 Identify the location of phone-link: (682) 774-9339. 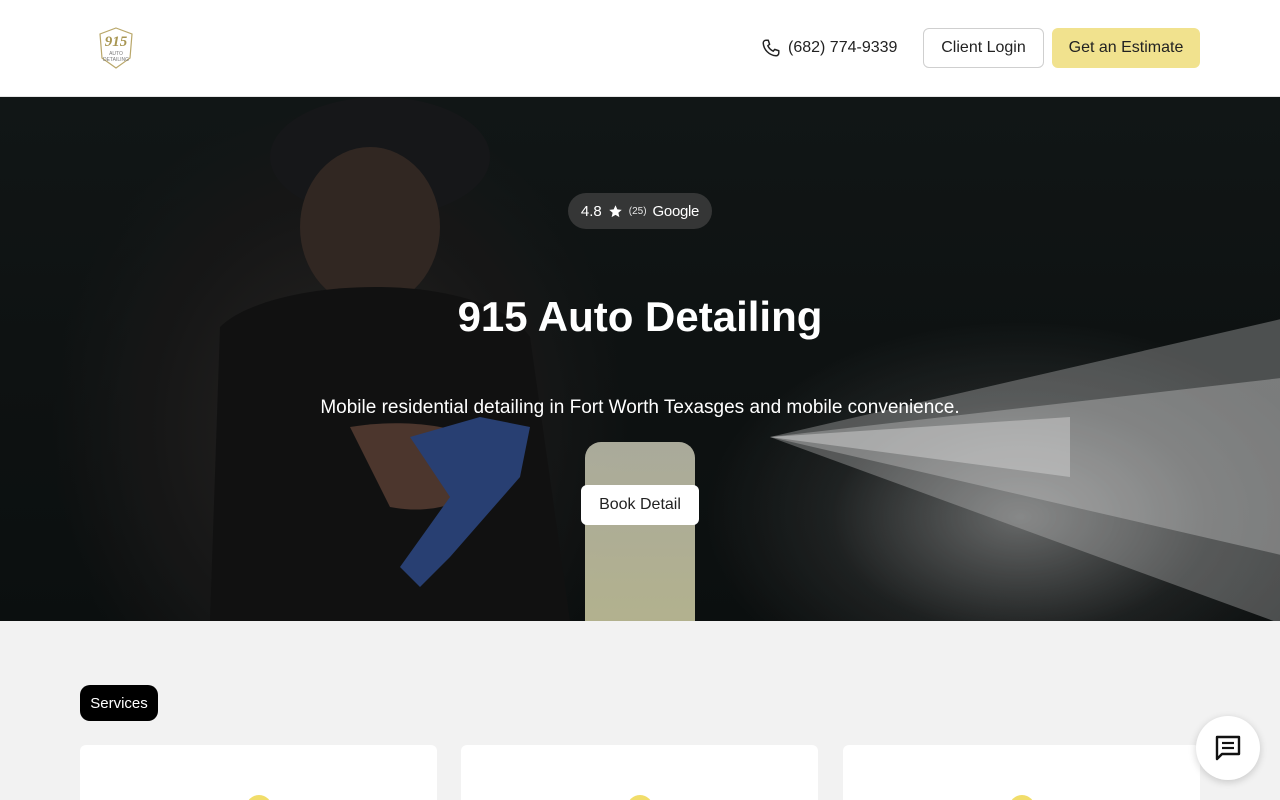
(828, 48).